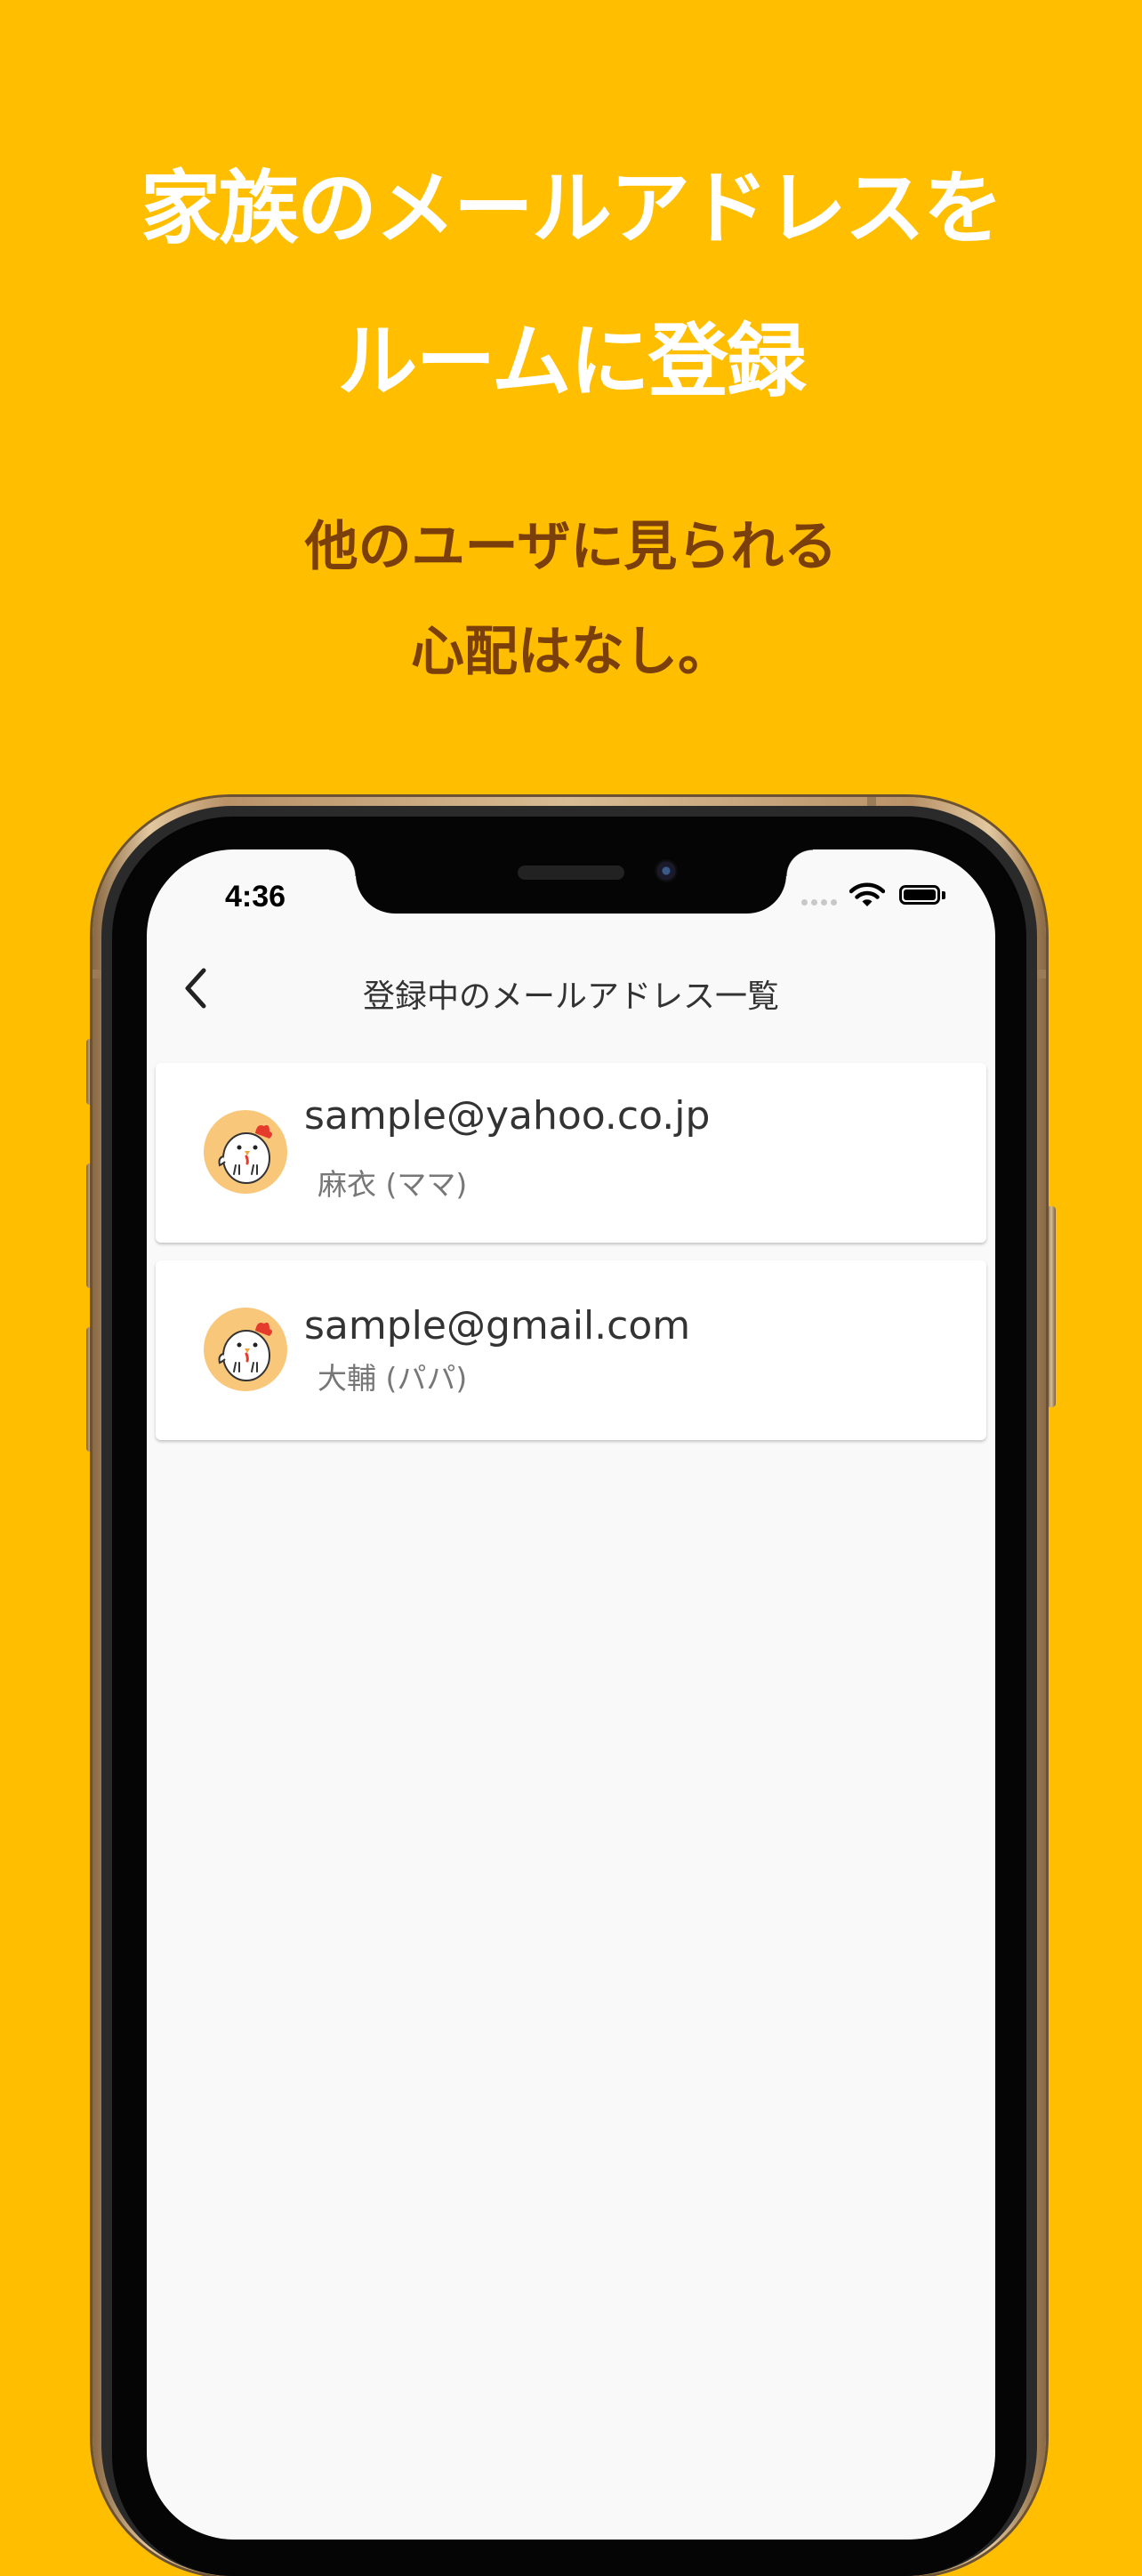 The width and height of the screenshot is (1142, 2576). Describe the element at coordinates (867, 896) in the screenshot. I see `wifi-icon` at that location.